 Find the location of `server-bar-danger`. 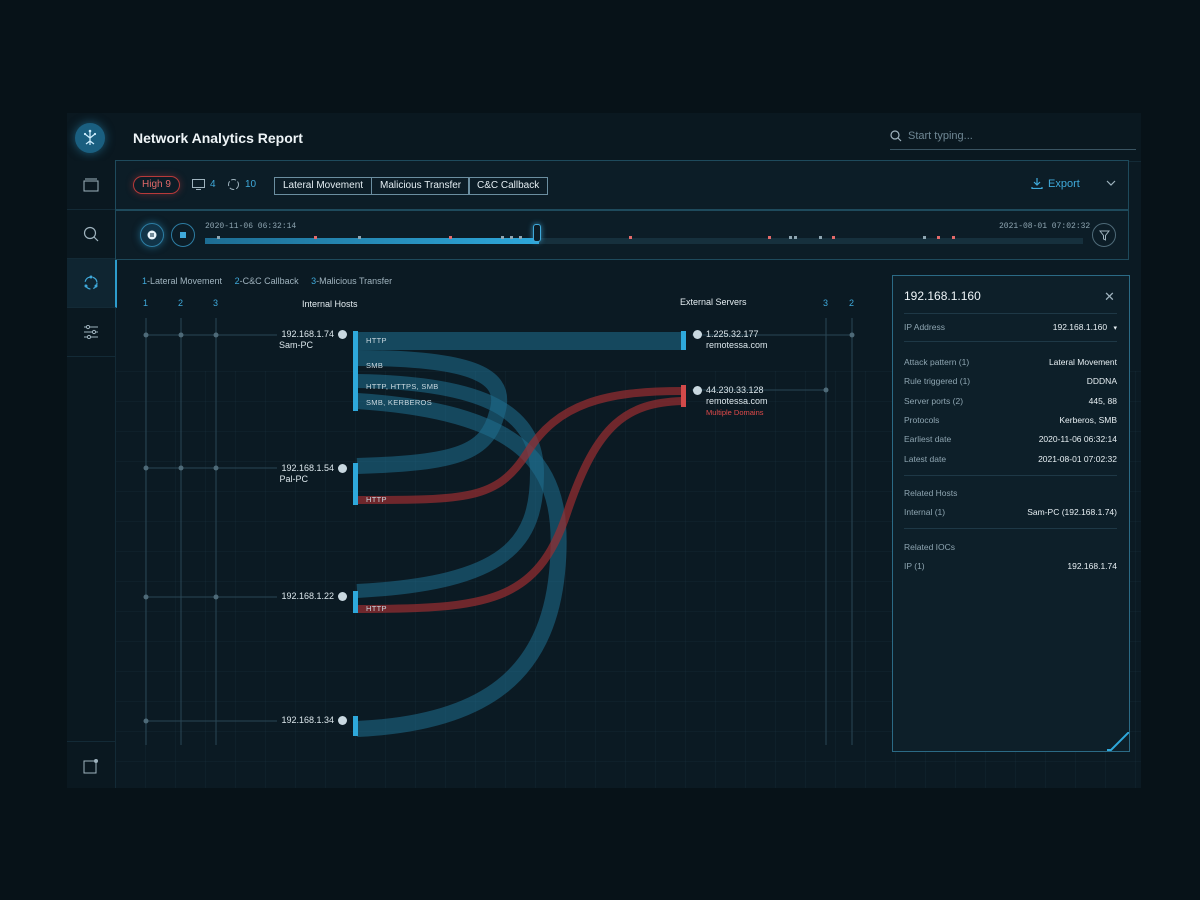

server-bar-danger is located at coordinates (683, 396).